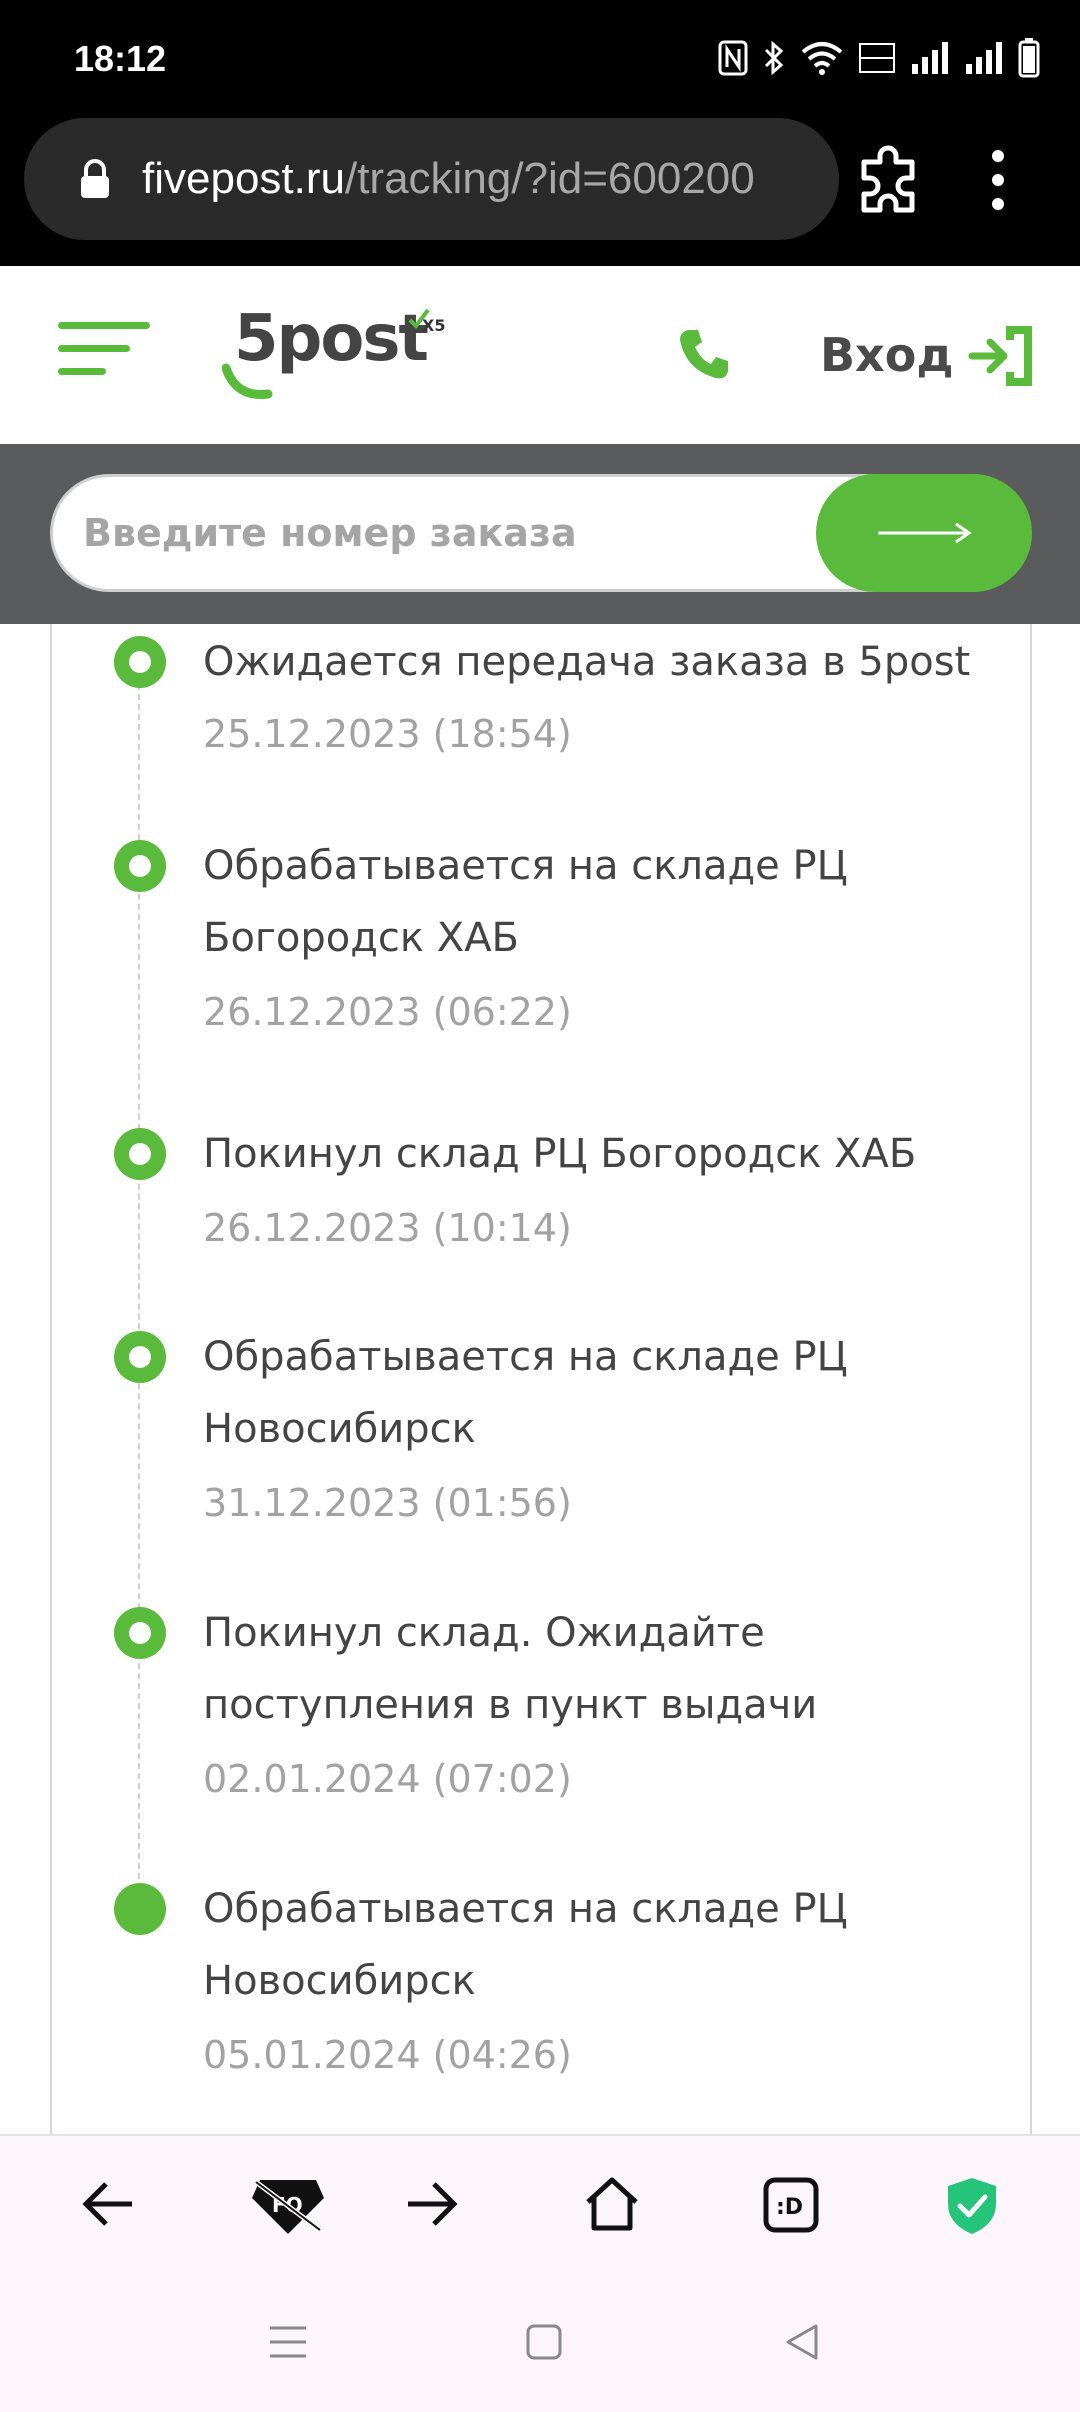 The height and width of the screenshot is (2412, 1080). I want to click on system-nav-bar, so click(540, 2347).